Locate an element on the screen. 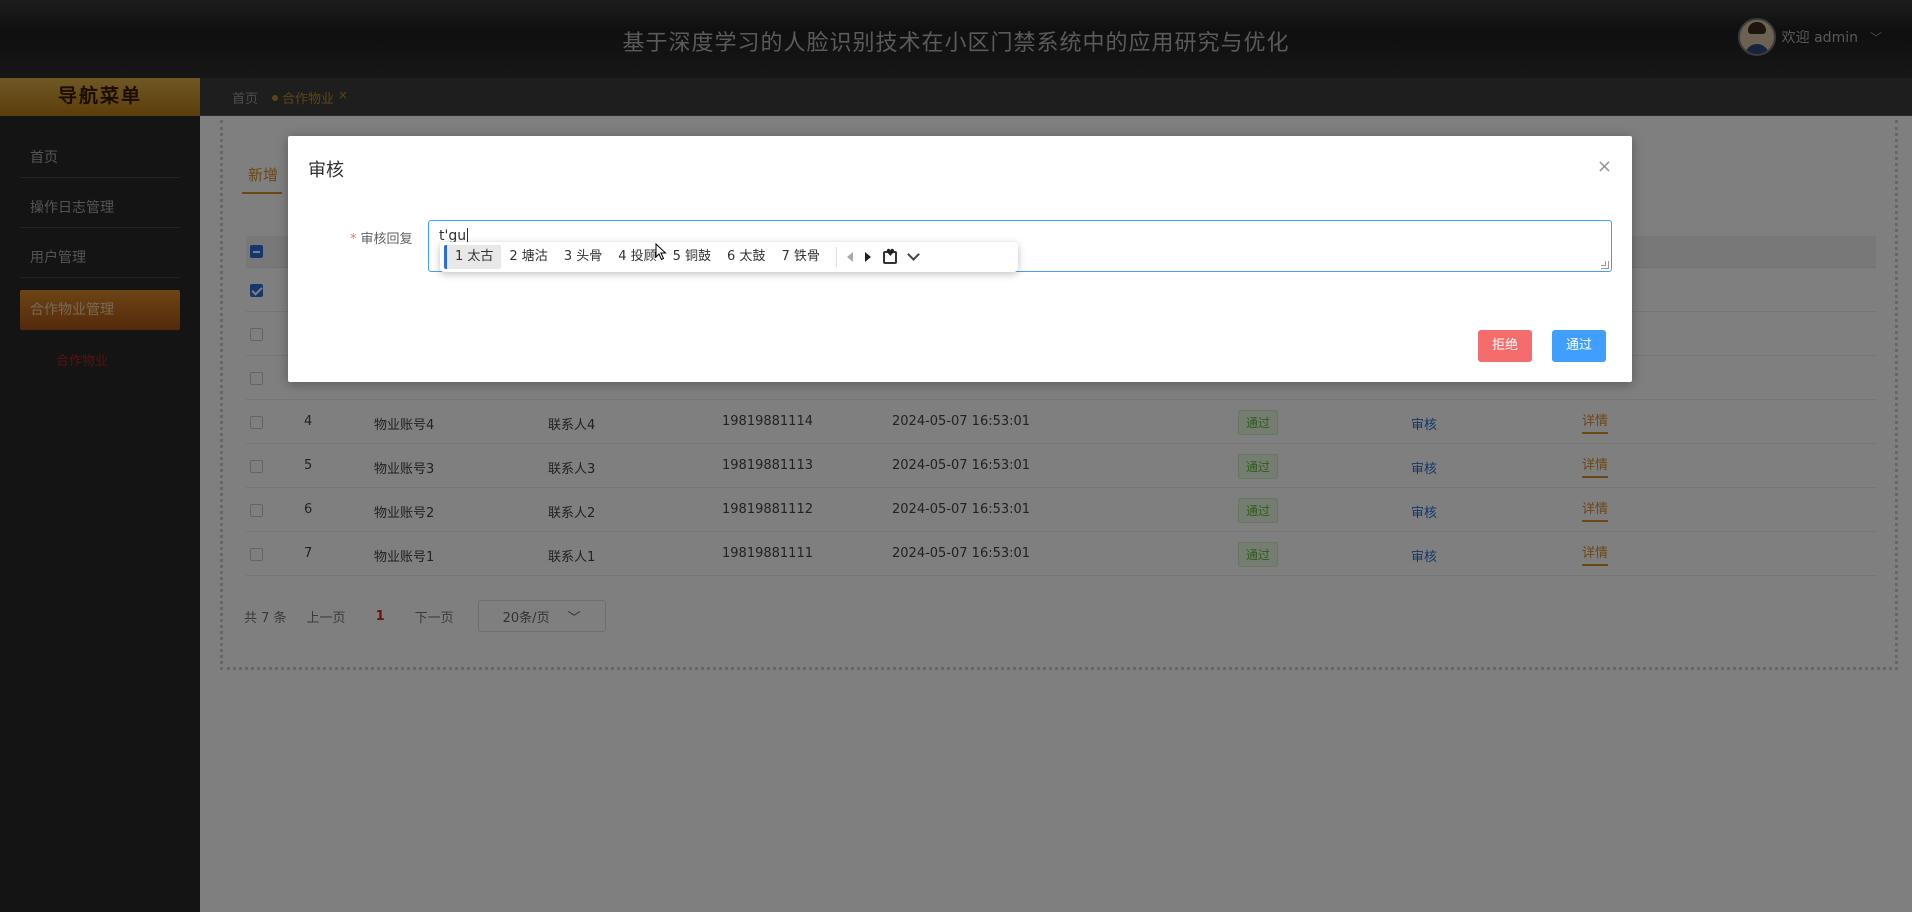  ime-candidate: 2 塘沽 is located at coordinates (528, 257).